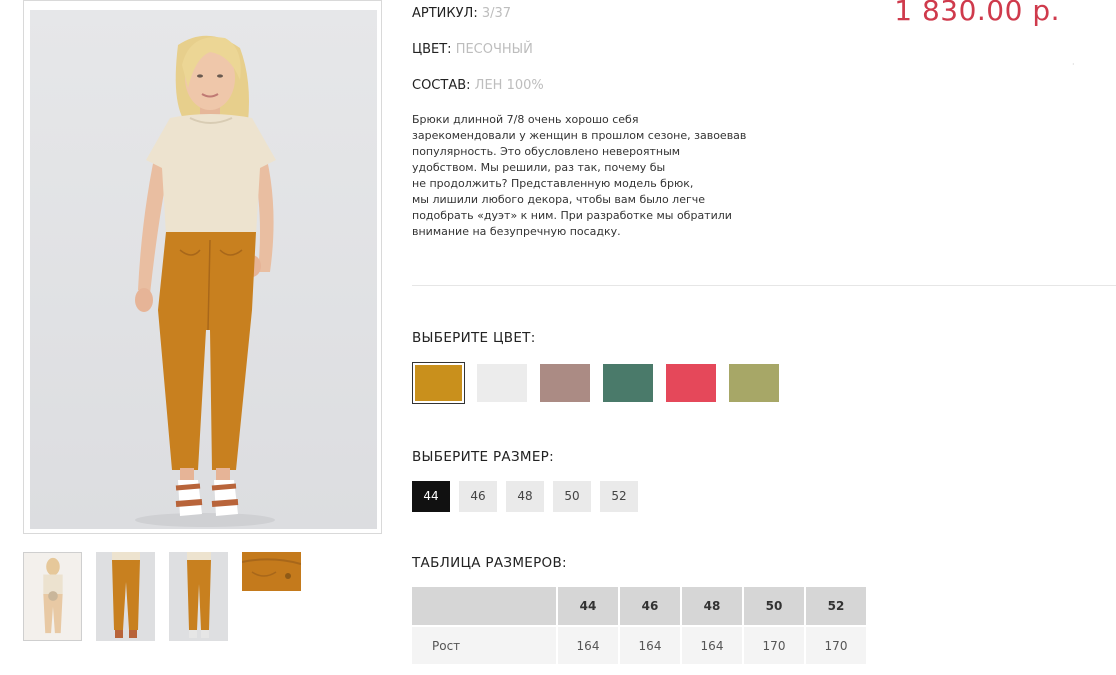  Describe the element at coordinates (588, 606) in the screenshot. I see `size-table-header-cell: 44` at that location.